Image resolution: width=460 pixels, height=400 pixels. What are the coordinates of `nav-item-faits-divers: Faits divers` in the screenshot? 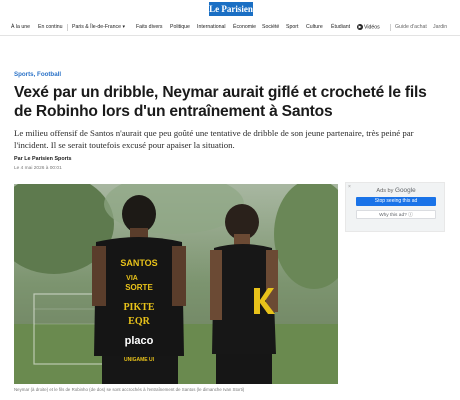 It's located at (149, 27).